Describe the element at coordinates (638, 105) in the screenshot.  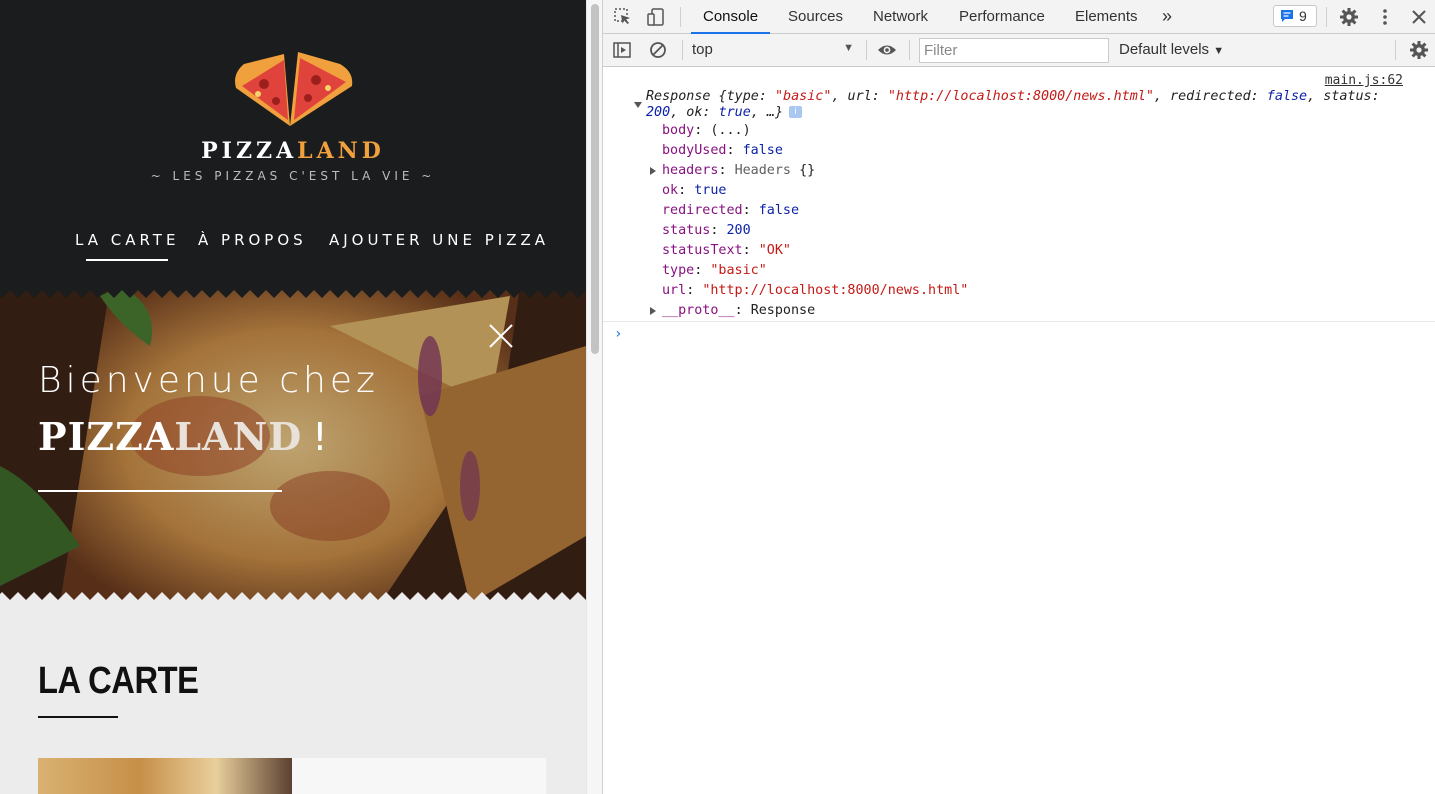
I see `collapse-triangle-icon` at that location.